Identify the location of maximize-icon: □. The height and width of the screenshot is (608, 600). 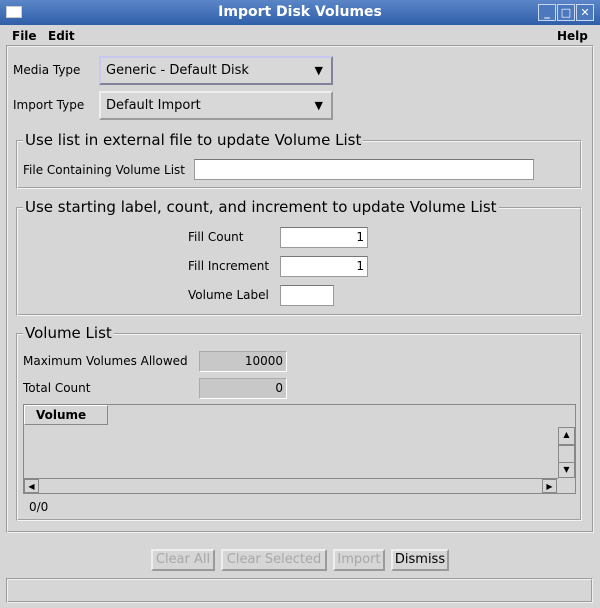
(566, 12).